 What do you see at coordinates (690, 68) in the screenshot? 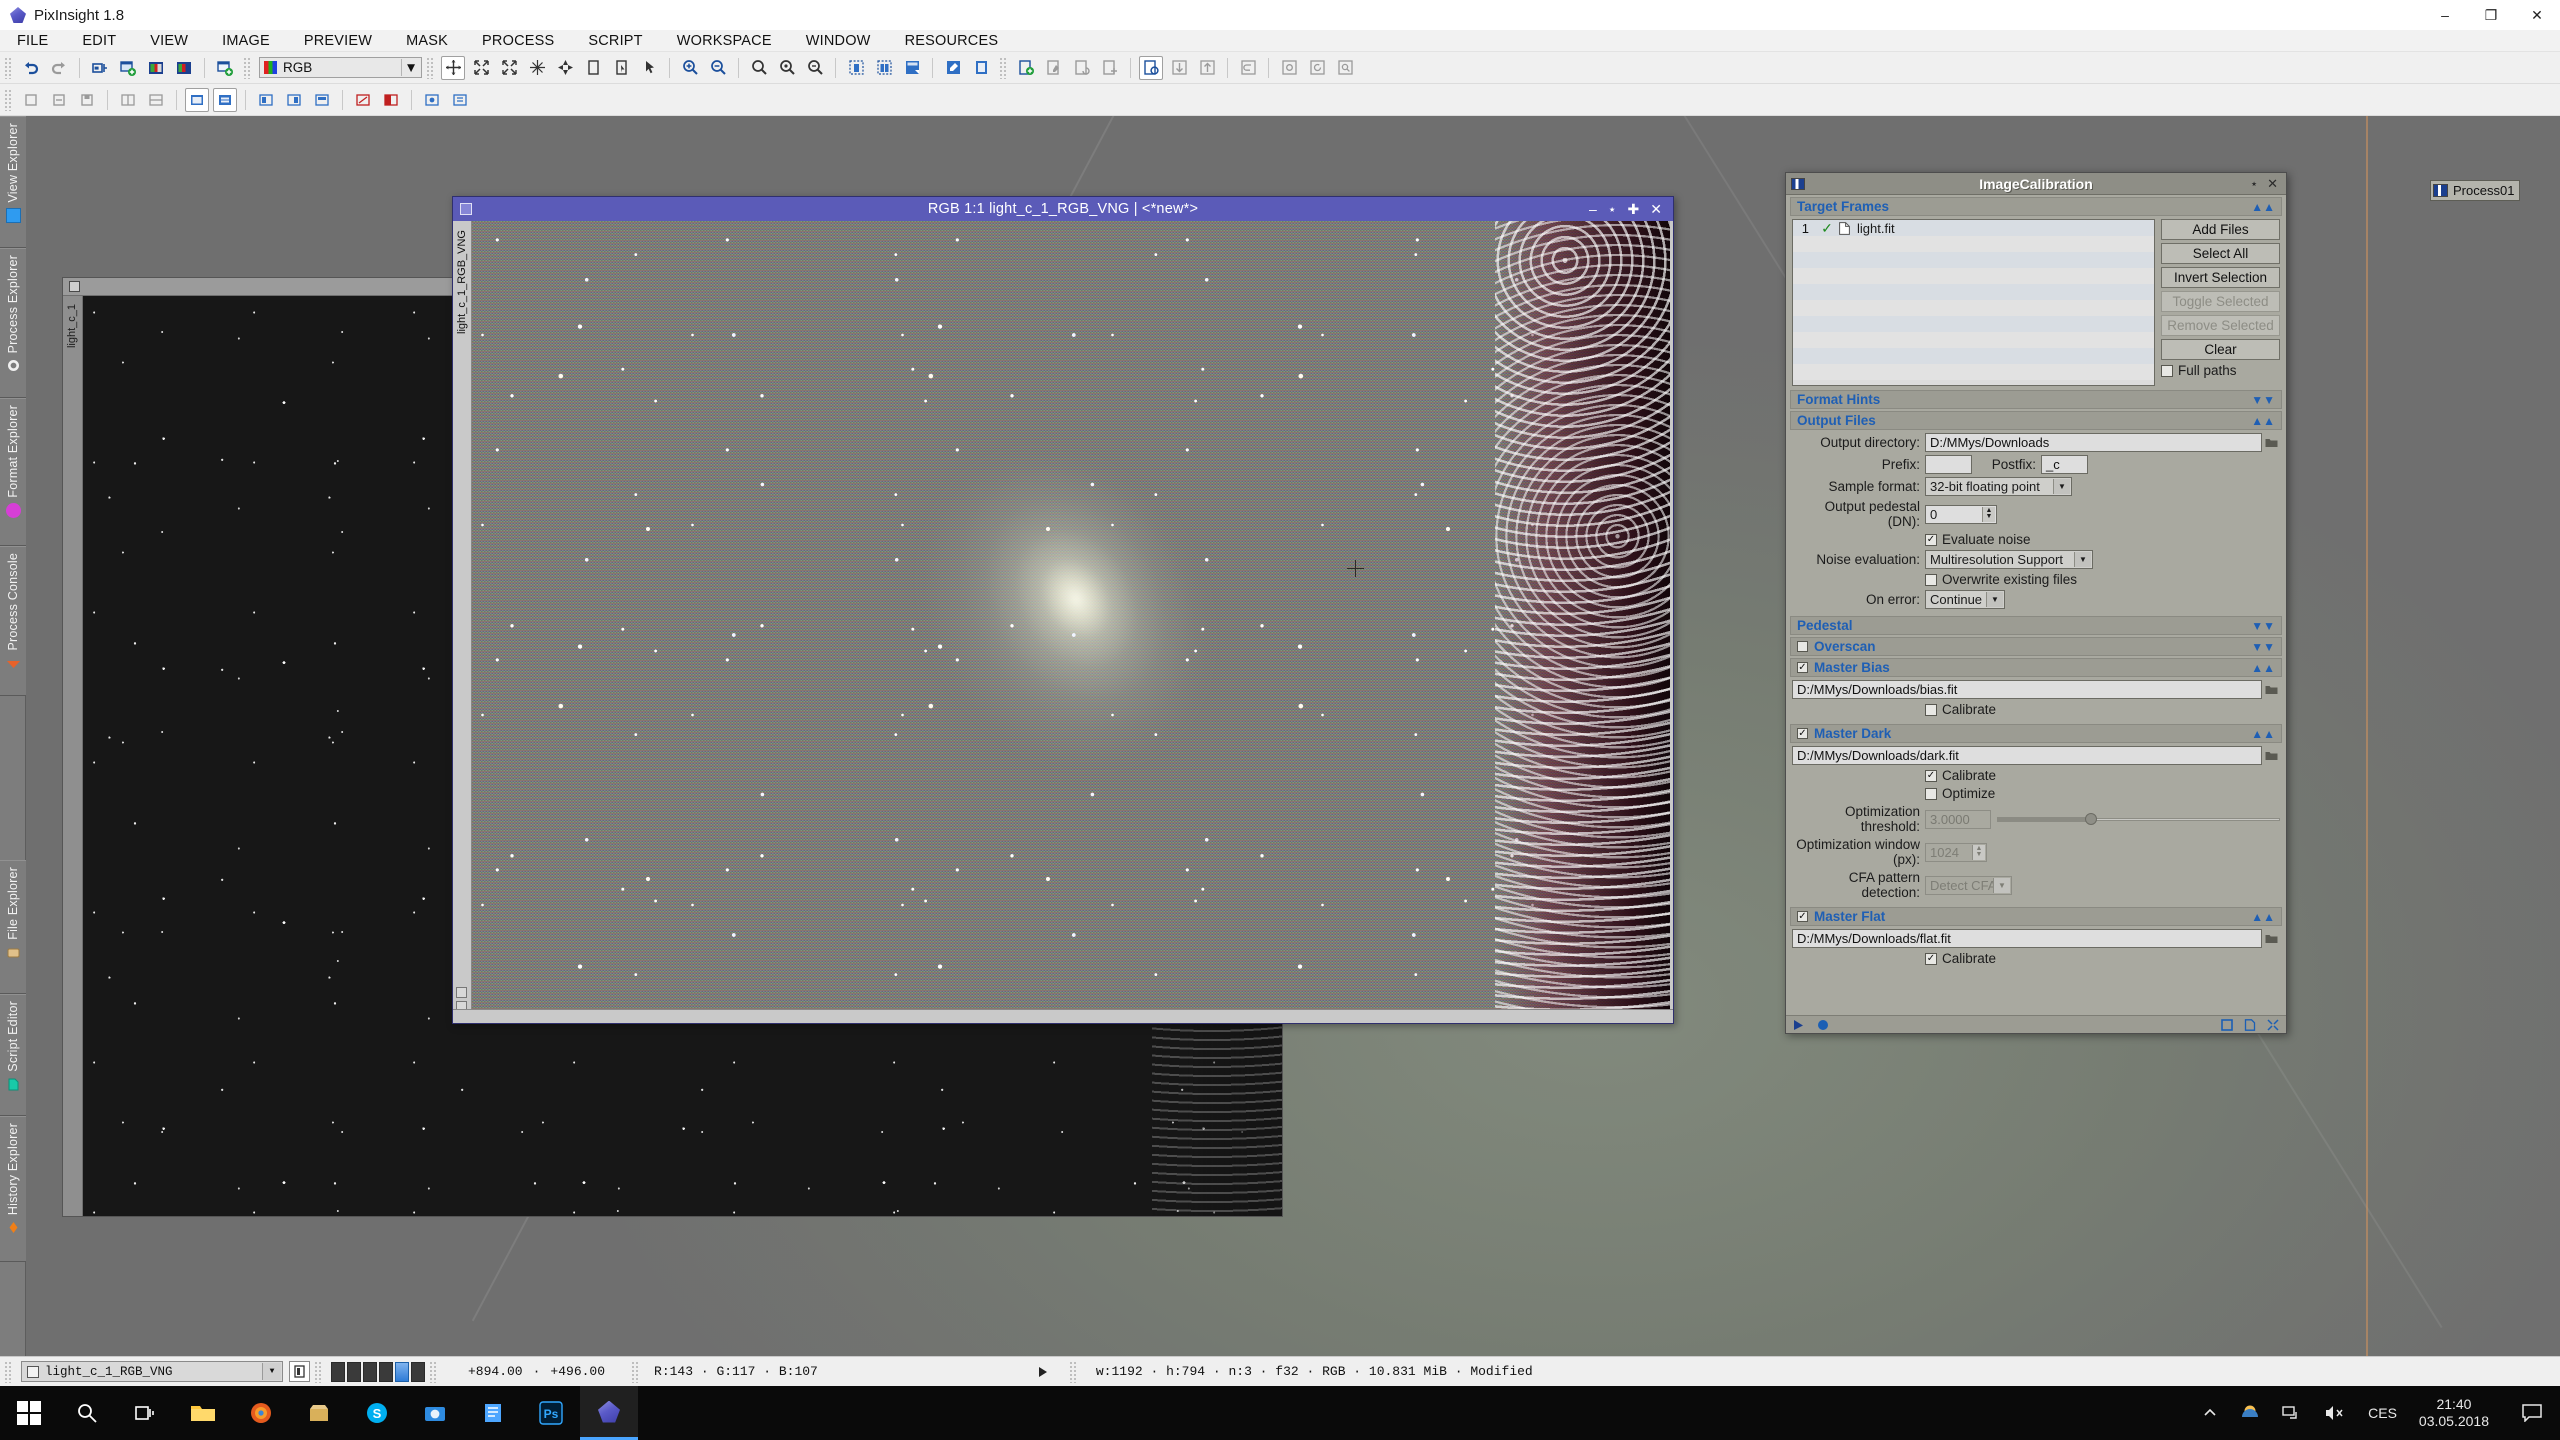
I see `zoom-in-icon` at bounding box center [690, 68].